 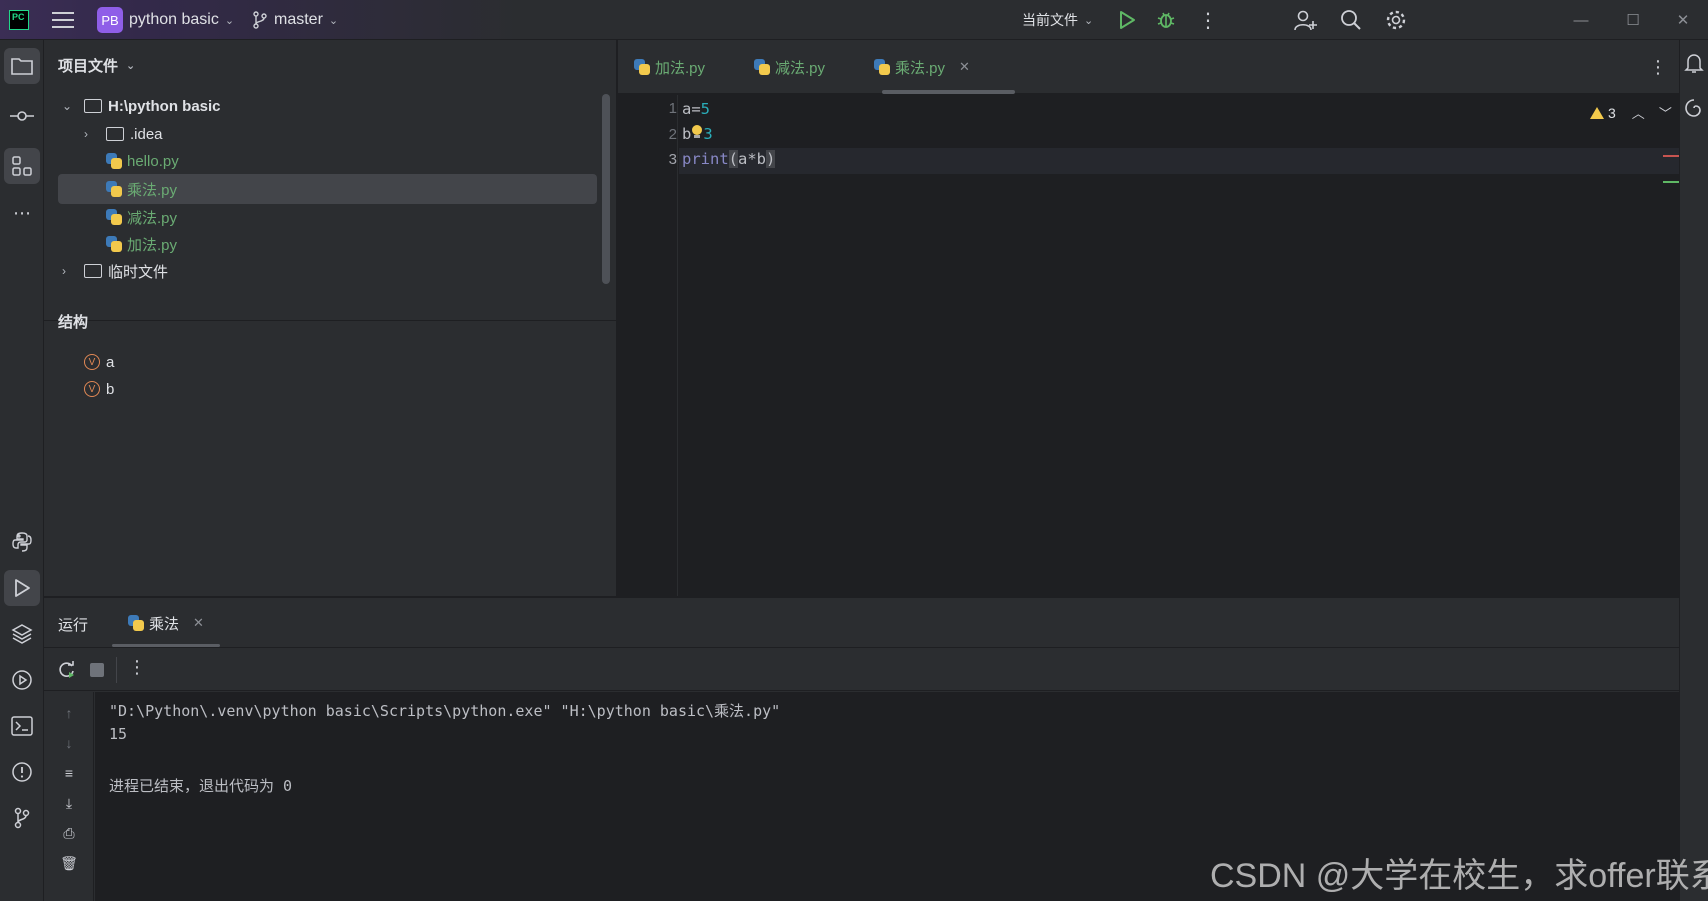 I want to click on tree-item-label: H:\python basic, so click(x=164, y=106).